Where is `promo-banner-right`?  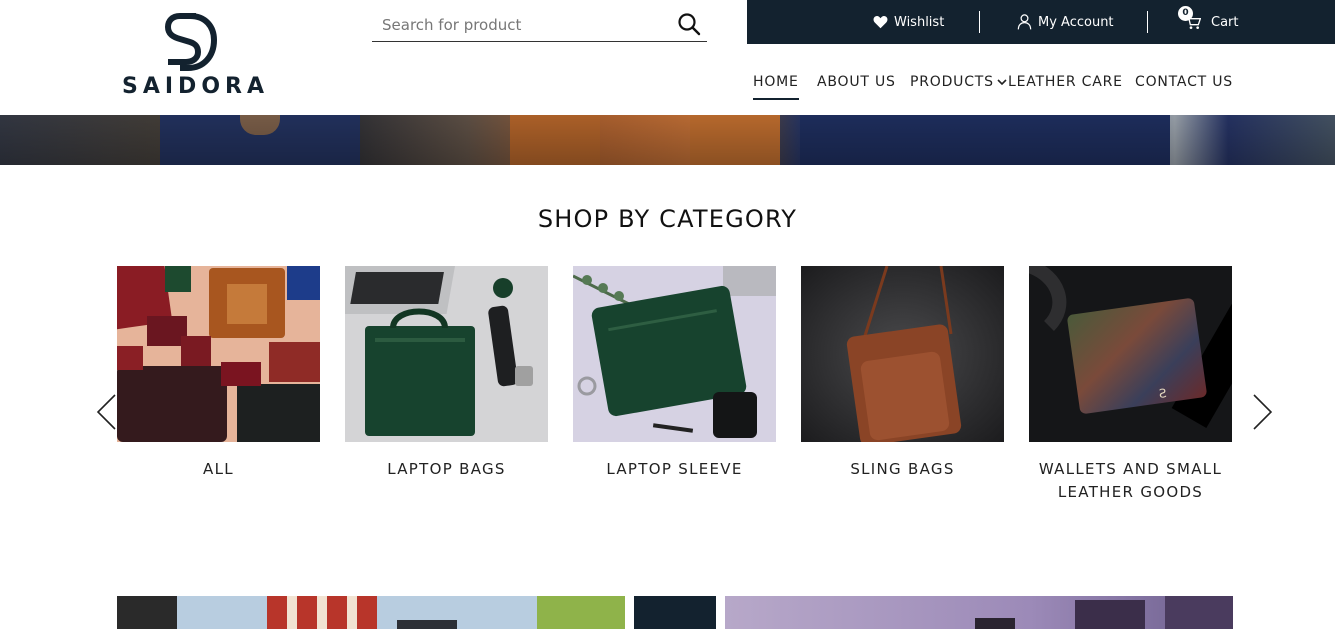
promo-banner-right is located at coordinates (979, 612).